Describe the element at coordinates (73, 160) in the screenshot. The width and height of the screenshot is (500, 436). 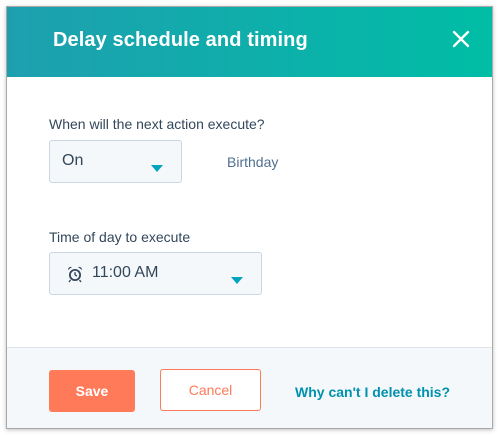
I see `execute-when-value: On` at that location.